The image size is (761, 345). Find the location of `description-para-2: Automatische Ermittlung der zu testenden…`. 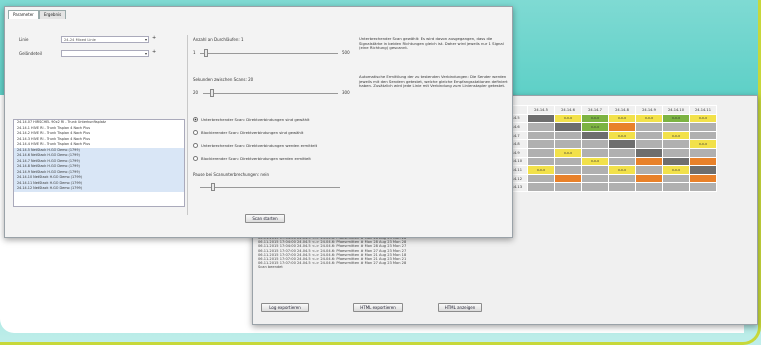

description-para-2: Automatische Ermittlung der zu testenden… is located at coordinates (433, 81).